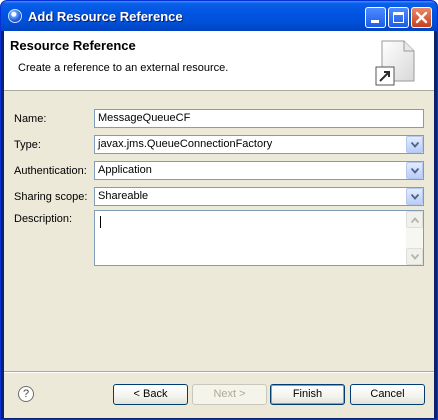 Image resolution: width=438 pixels, height=420 pixels. I want to click on authentication-label: Authentication:, so click(50, 171).